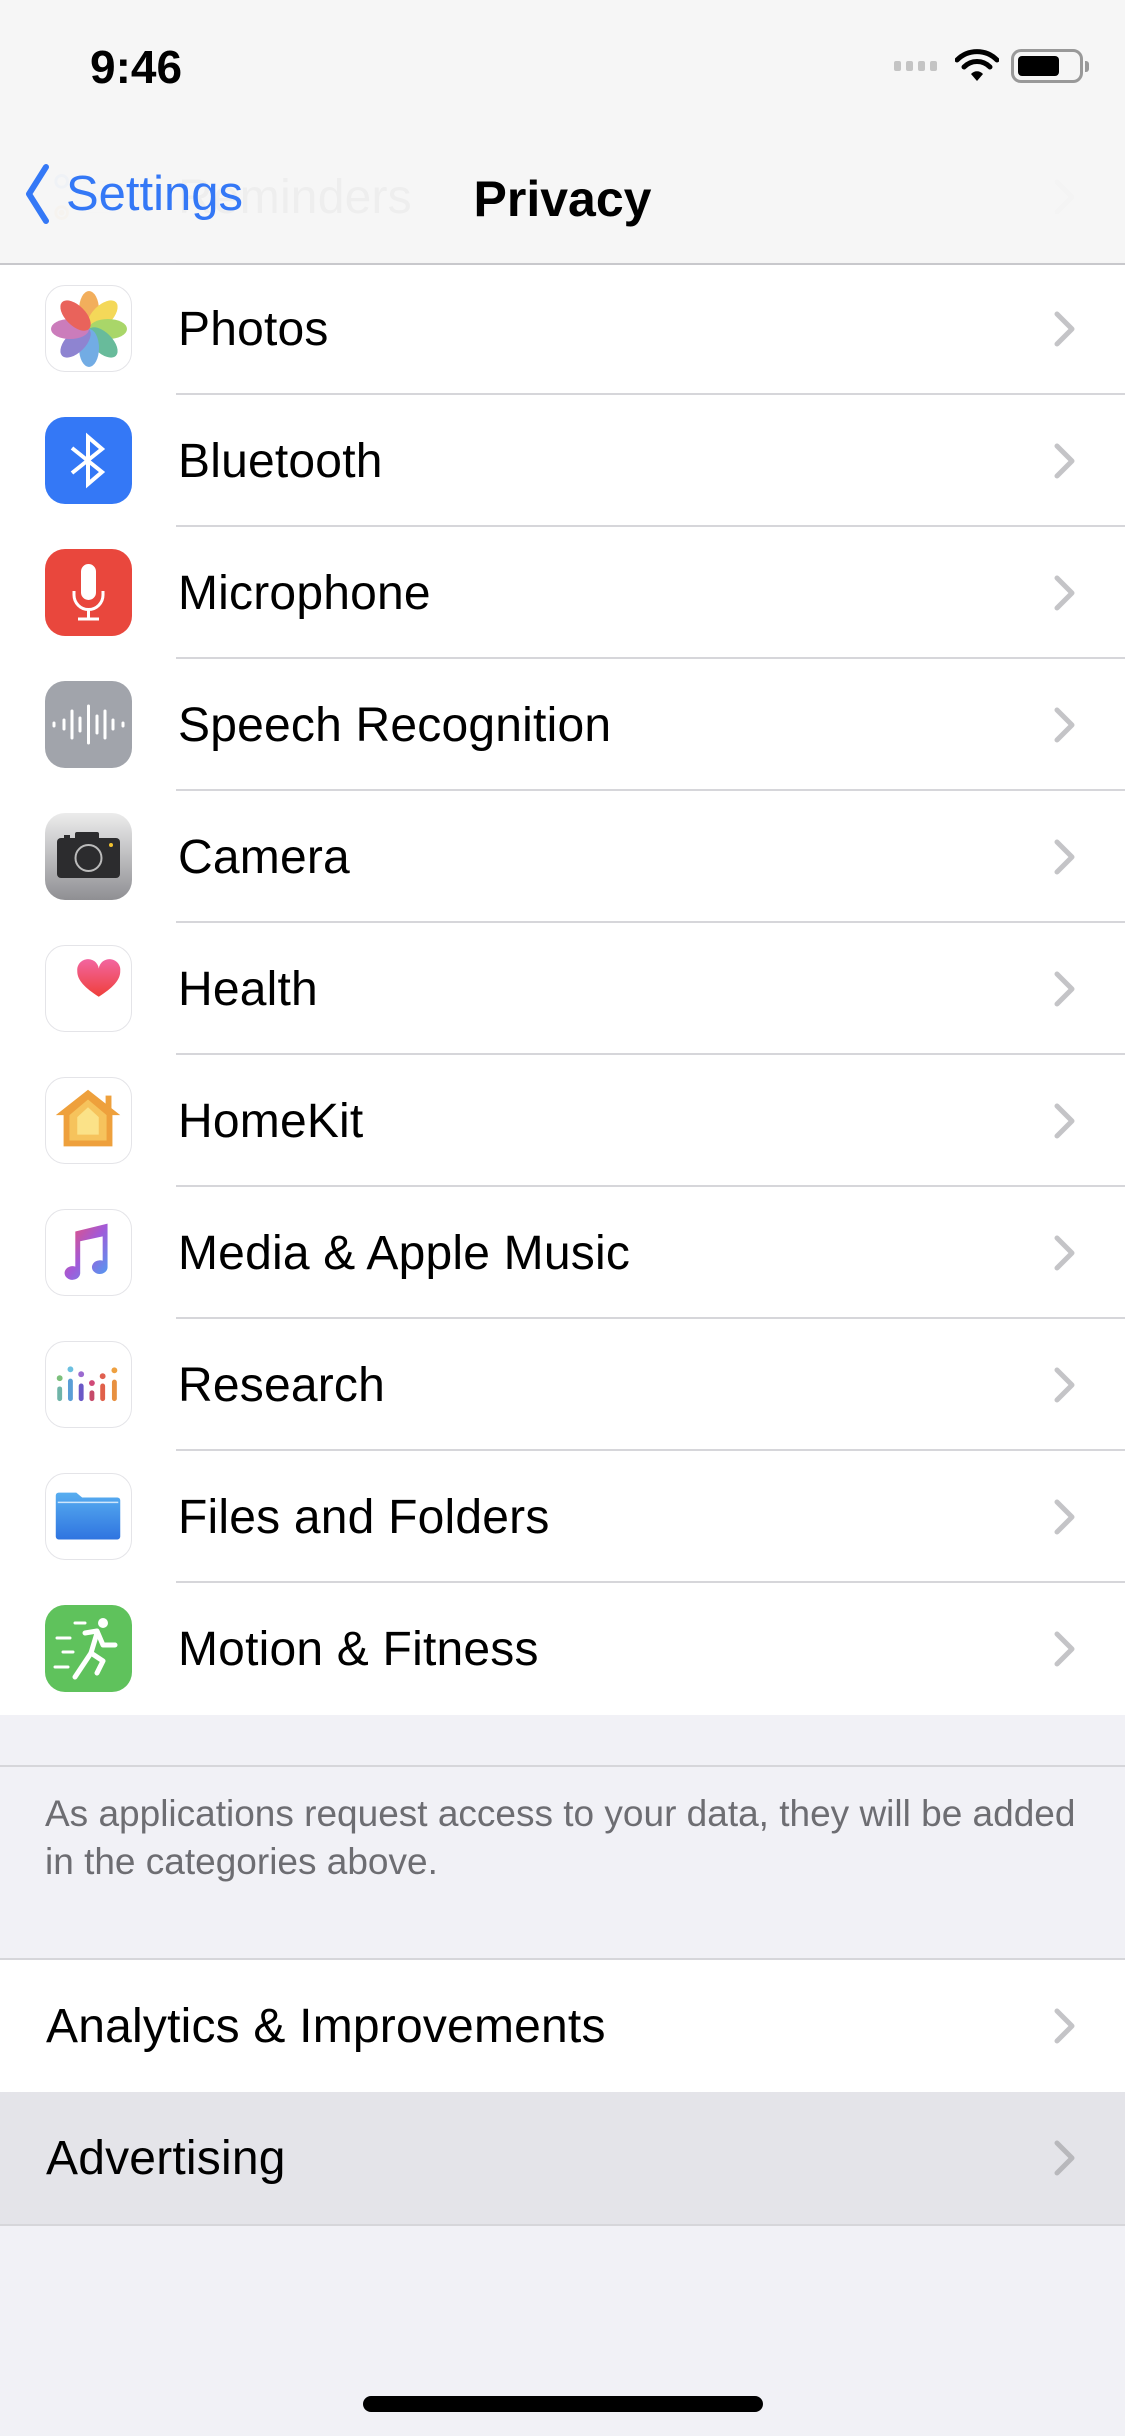  What do you see at coordinates (562, 461) in the screenshot?
I see `list-item-bluetooth: Bluetooth` at bounding box center [562, 461].